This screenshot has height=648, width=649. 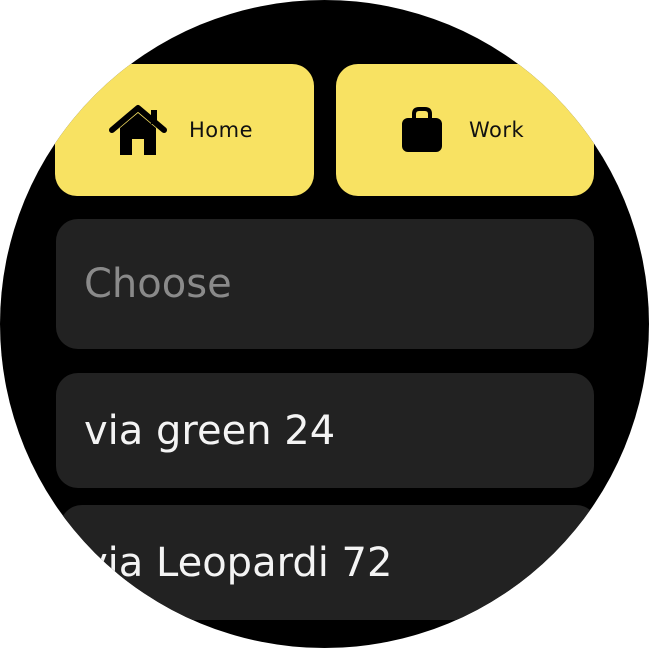 What do you see at coordinates (184, 130) in the screenshot?
I see `home-button: Home` at bounding box center [184, 130].